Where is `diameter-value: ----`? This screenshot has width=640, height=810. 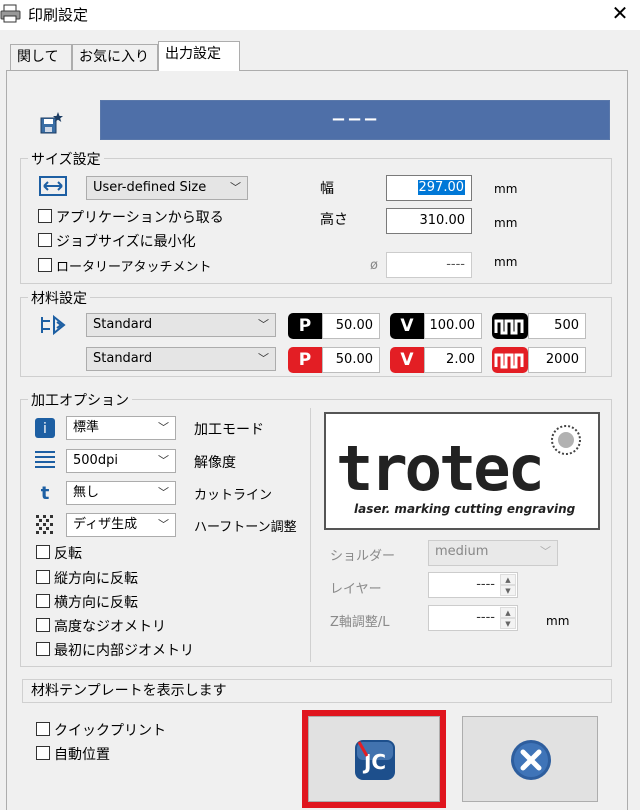
diameter-value: ---- is located at coordinates (455, 264).